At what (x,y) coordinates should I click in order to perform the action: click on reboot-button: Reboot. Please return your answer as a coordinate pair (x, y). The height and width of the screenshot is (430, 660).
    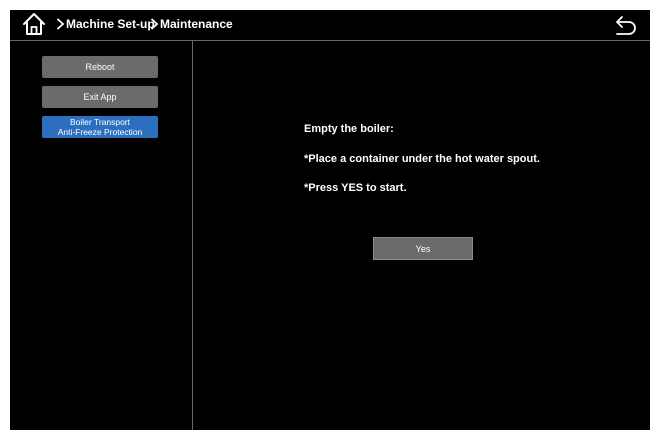
    Looking at the image, I should click on (100, 67).